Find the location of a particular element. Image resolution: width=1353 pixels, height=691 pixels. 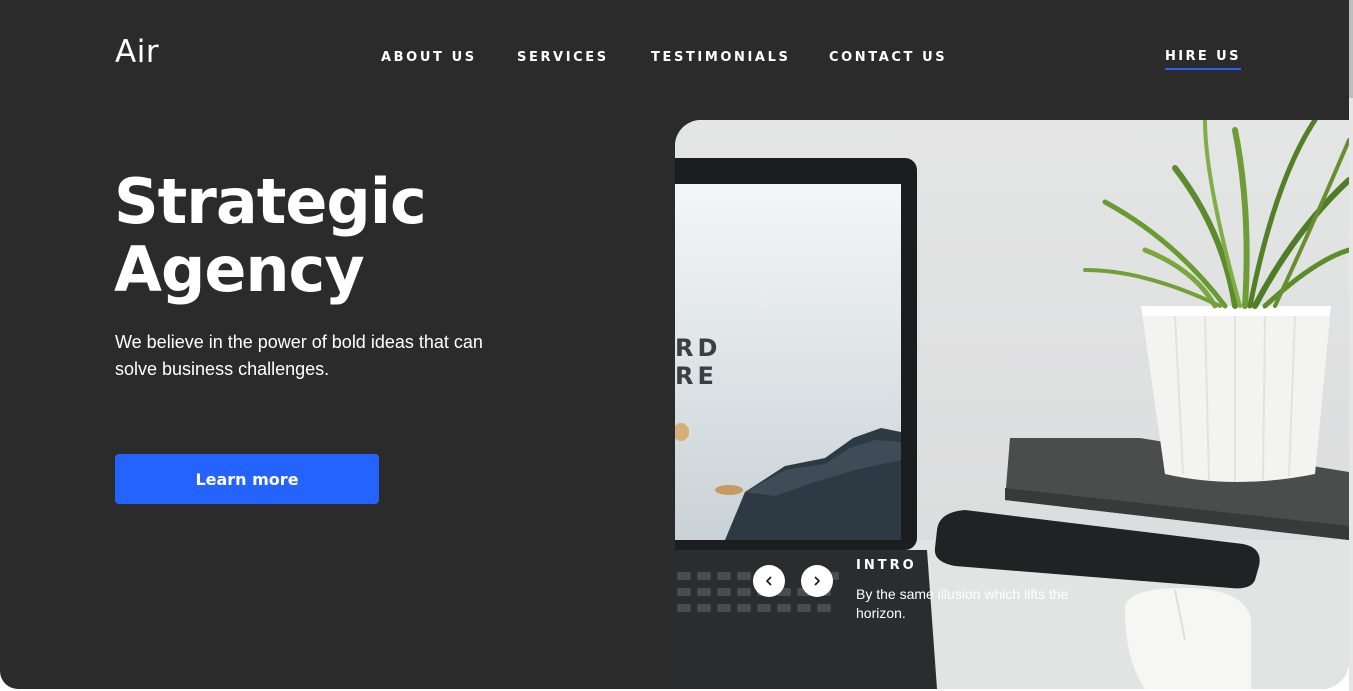

nav-services: SERVICES is located at coordinates (563, 57).